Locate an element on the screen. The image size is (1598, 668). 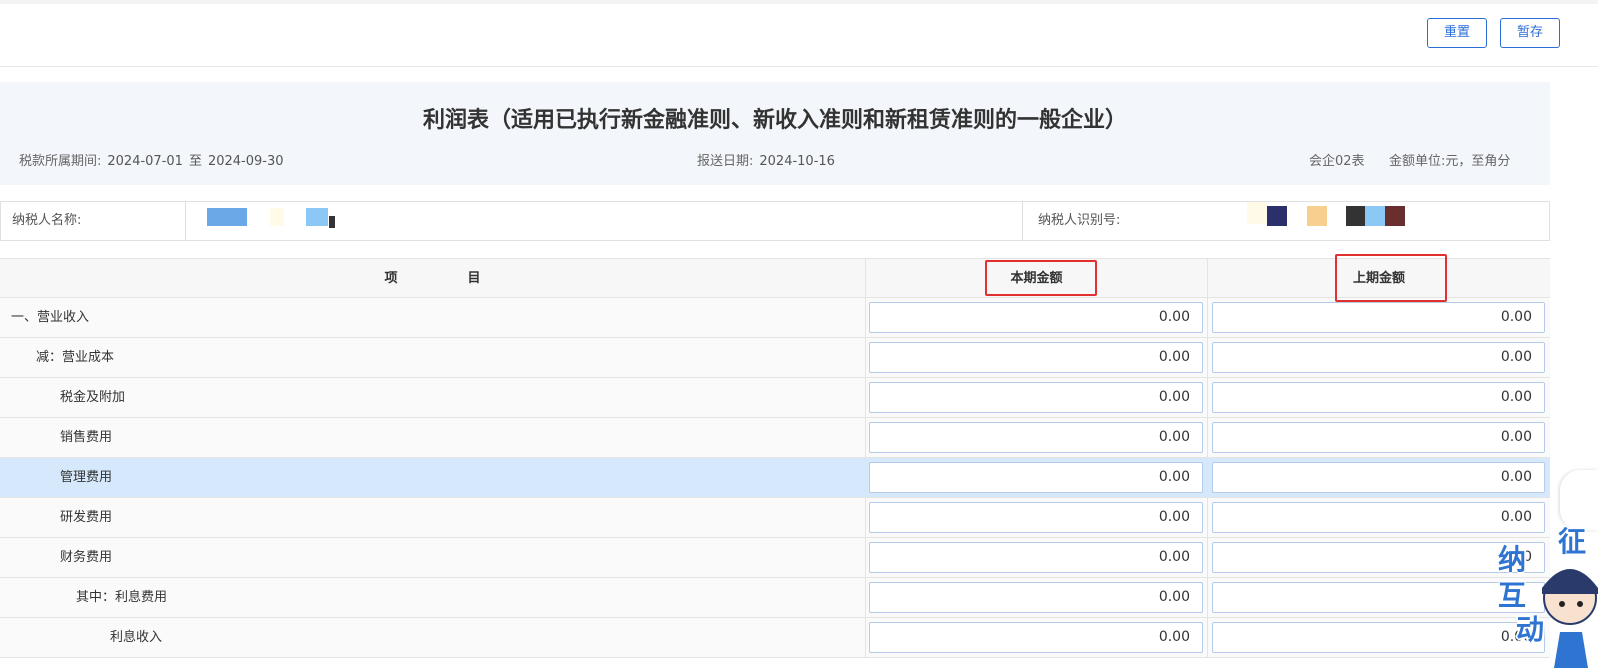
row-item-label: 一、营业收入 is located at coordinates (433, 317).